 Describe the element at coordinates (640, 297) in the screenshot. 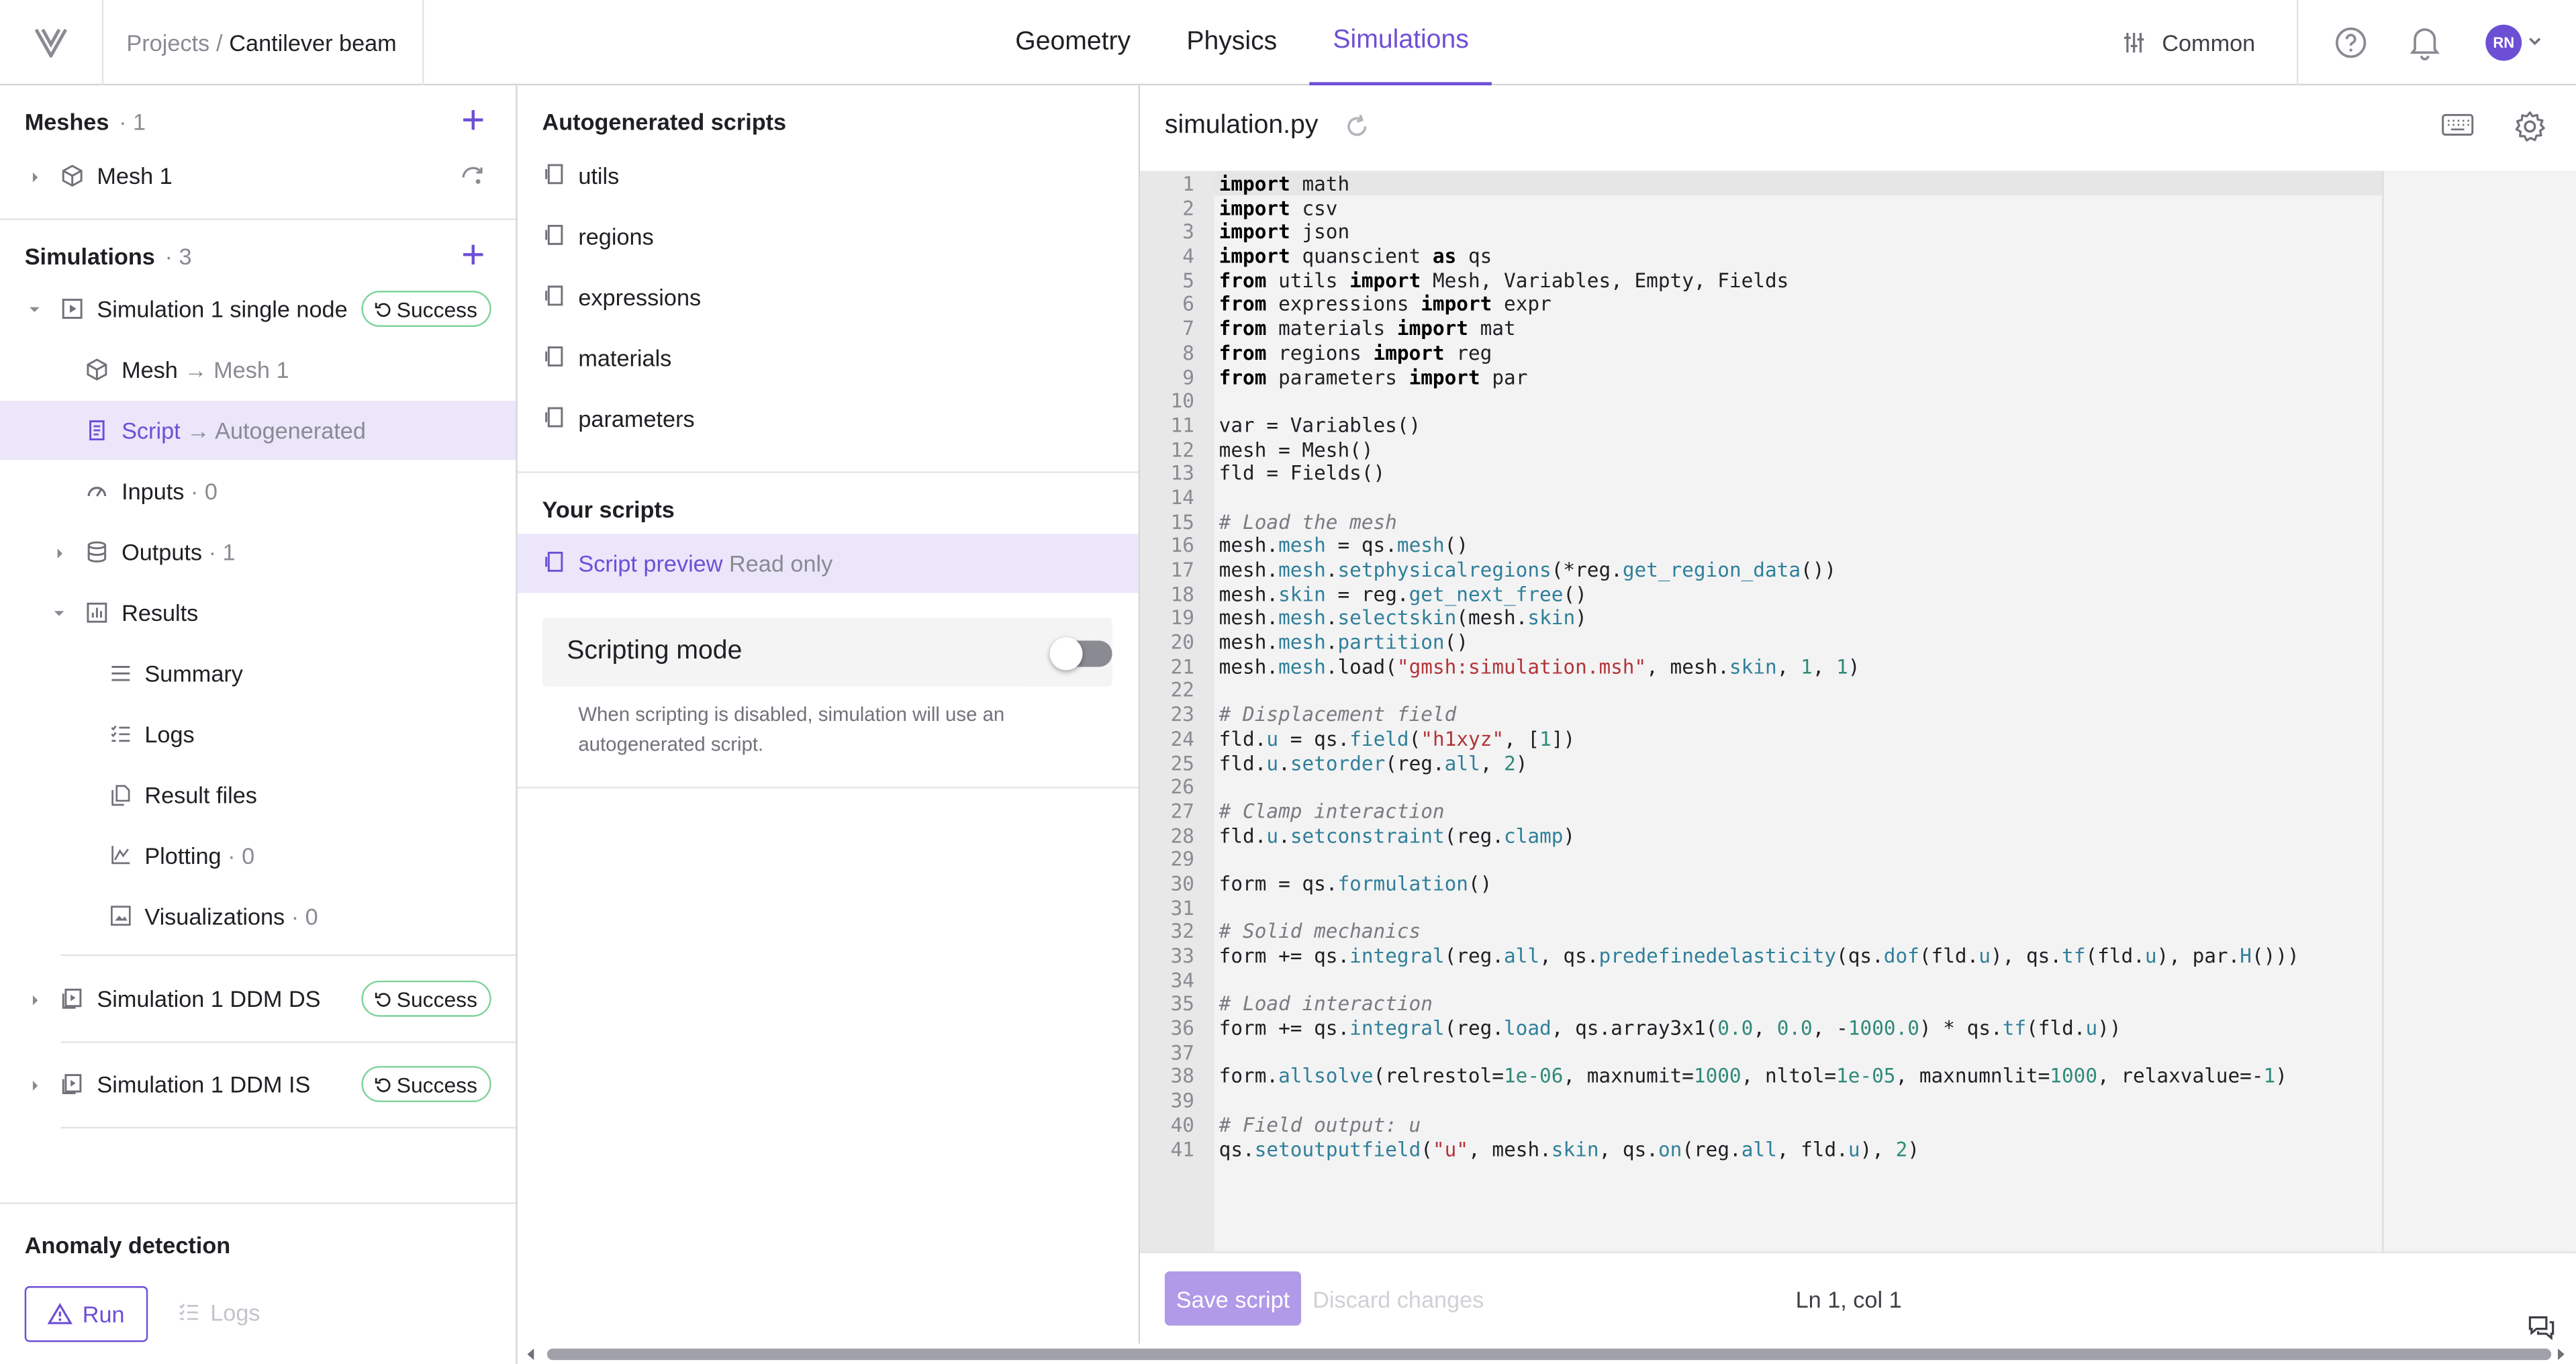

I see `auto-script-label: expressions` at that location.